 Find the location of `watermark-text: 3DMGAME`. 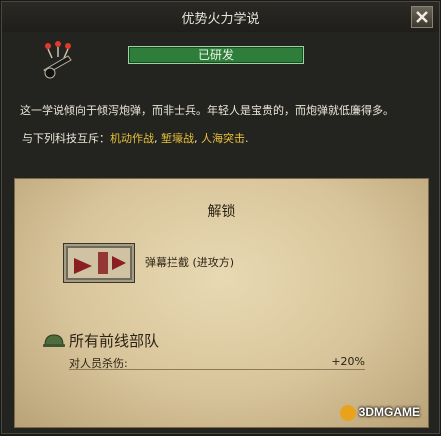

watermark-text: 3DMGAME is located at coordinates (389, 412).